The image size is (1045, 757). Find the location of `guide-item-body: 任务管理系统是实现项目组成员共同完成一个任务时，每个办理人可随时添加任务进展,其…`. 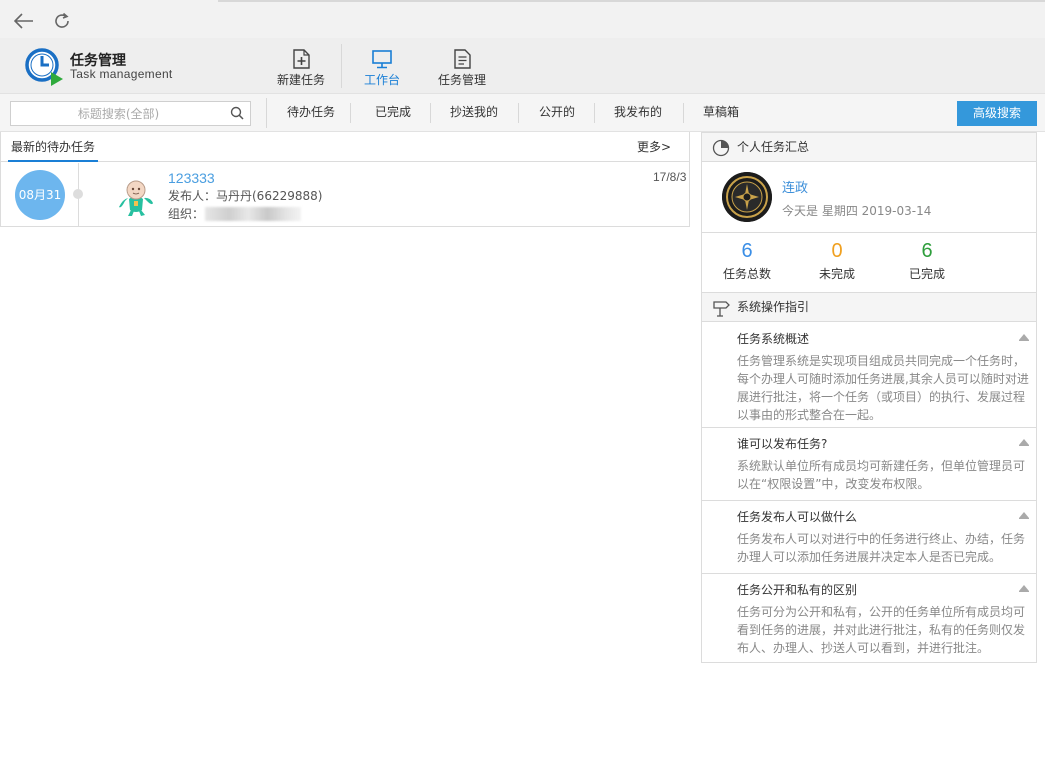

guide-item-body: 任务管理系统是实现项目组成员共同完成一个任务时，每个办理人可随时添加任务进展,其… is located at coordinates (883, 388).